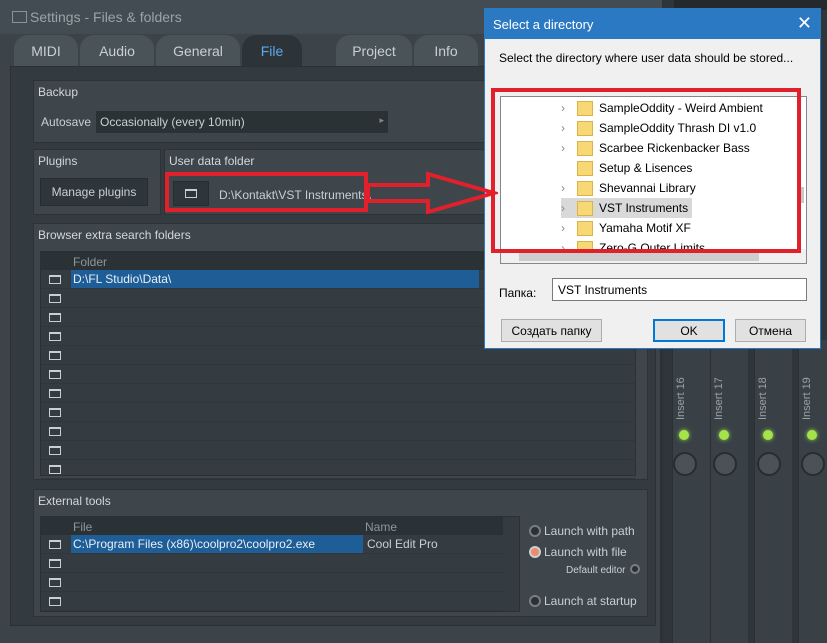 The height and width of the screenshot is (643, 827). What do you see at coordinates (198, 50) in the screenshot?
I see `tab-general: General` at bounding box center [198, 50].